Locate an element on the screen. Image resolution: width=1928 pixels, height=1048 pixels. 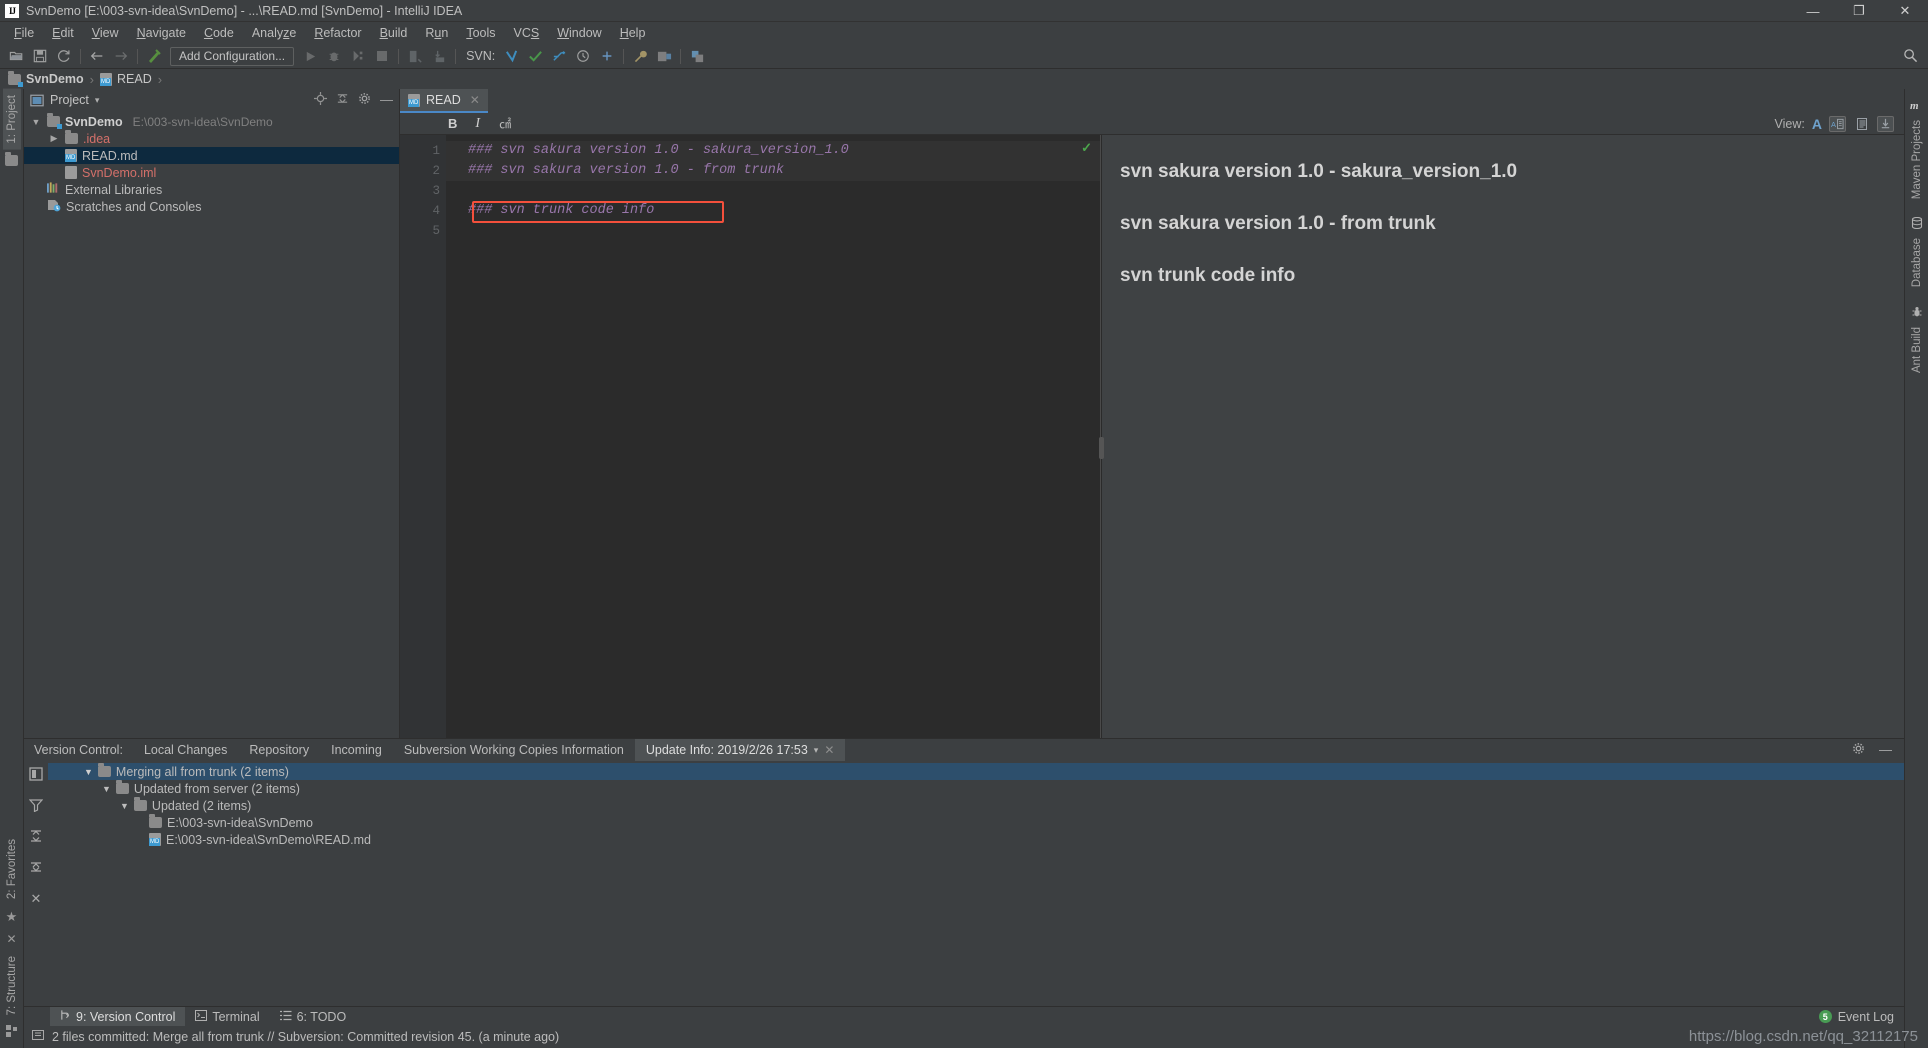
scroll-sync-icon is located at coordinates (1885, 123).